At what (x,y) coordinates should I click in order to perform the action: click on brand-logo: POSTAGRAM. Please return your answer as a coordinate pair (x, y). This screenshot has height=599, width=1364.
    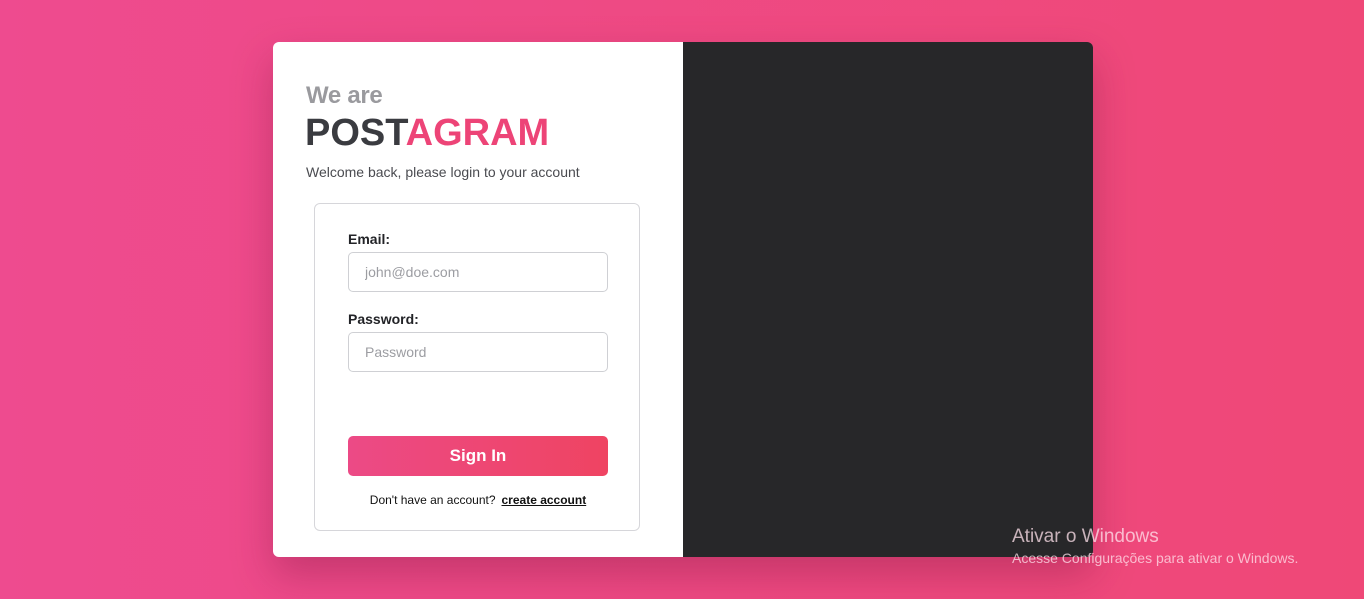
    Looking at the image, I should click on (427, 133).